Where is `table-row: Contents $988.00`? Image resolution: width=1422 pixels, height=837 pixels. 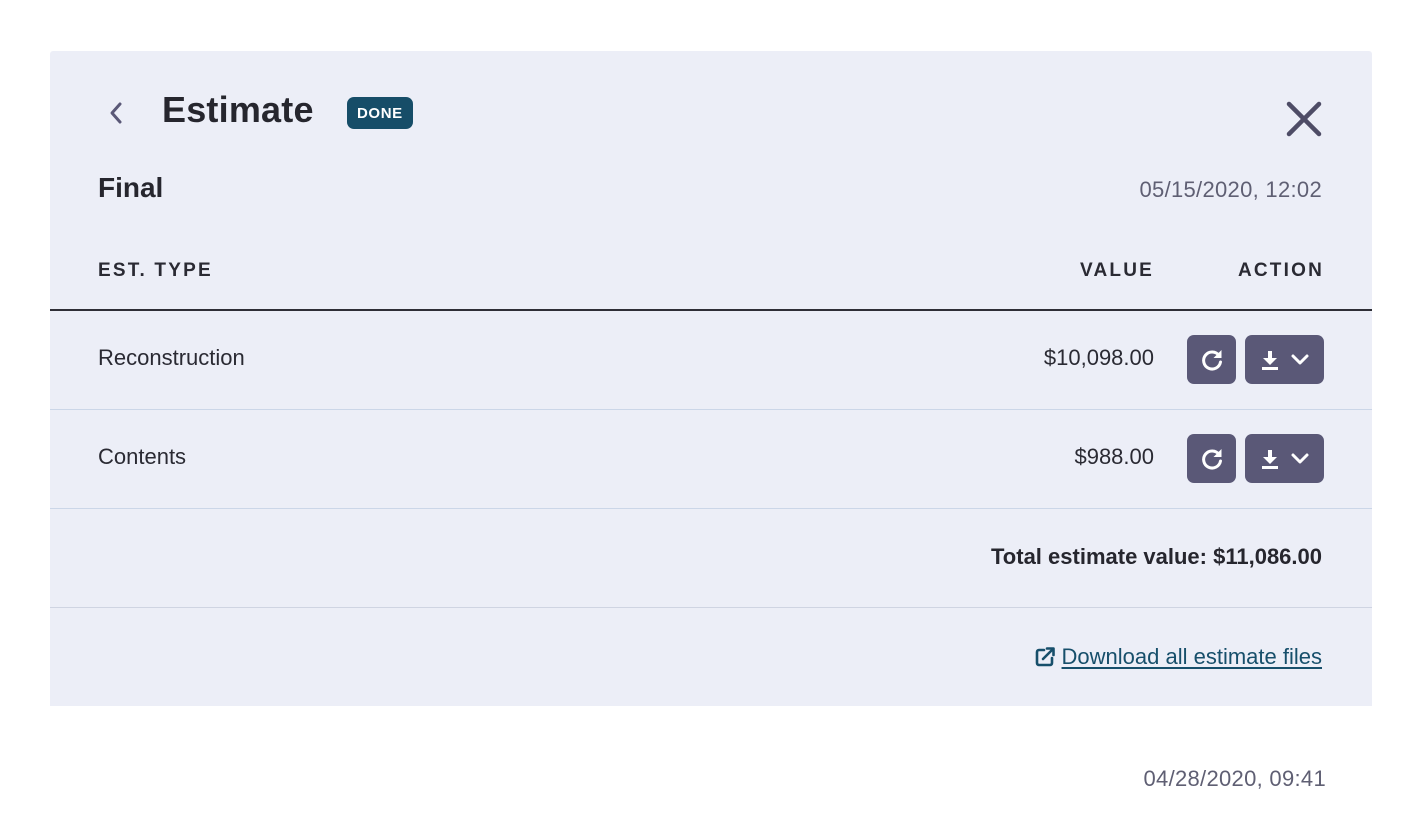
table-row: Contents $988.00 is located at coordinates (711, 459).